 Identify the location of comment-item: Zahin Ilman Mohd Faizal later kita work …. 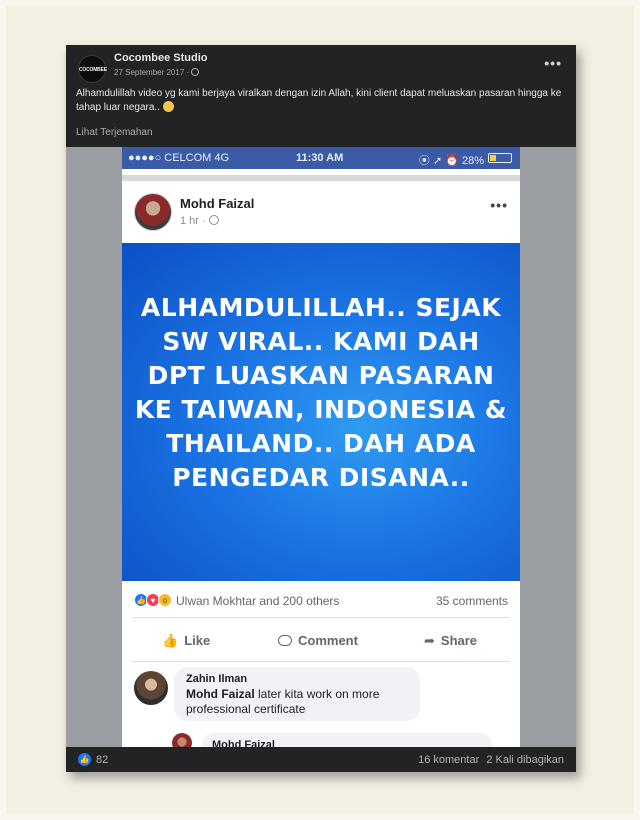
(324, 697).